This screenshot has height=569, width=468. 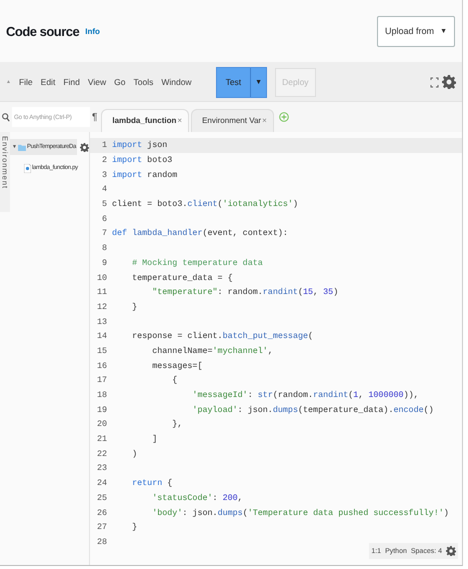 I want to click on editor-settings-icon, so click(x=451, y=551).